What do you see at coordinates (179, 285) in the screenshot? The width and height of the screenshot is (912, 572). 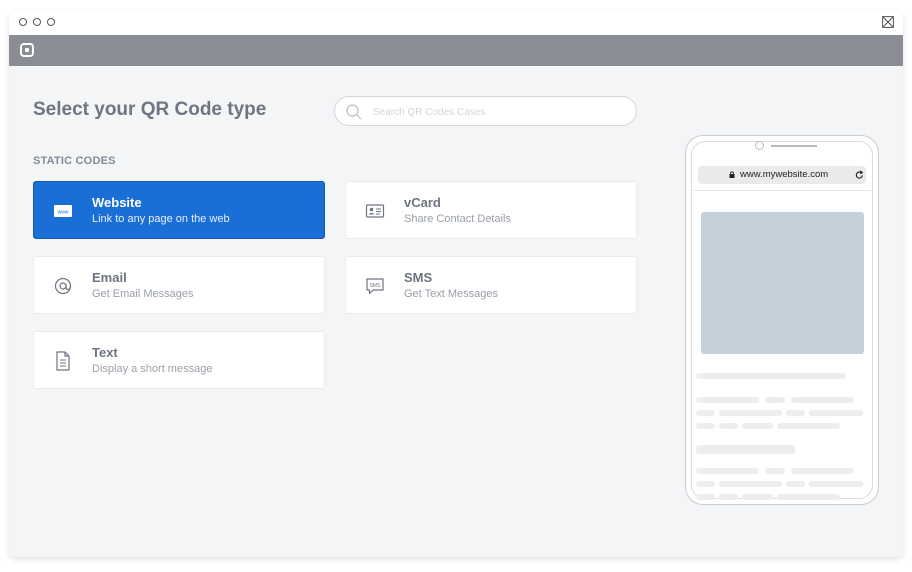 I see `qr-type-card-email: Email Get Email Messages` at bounding box center [179, 285].